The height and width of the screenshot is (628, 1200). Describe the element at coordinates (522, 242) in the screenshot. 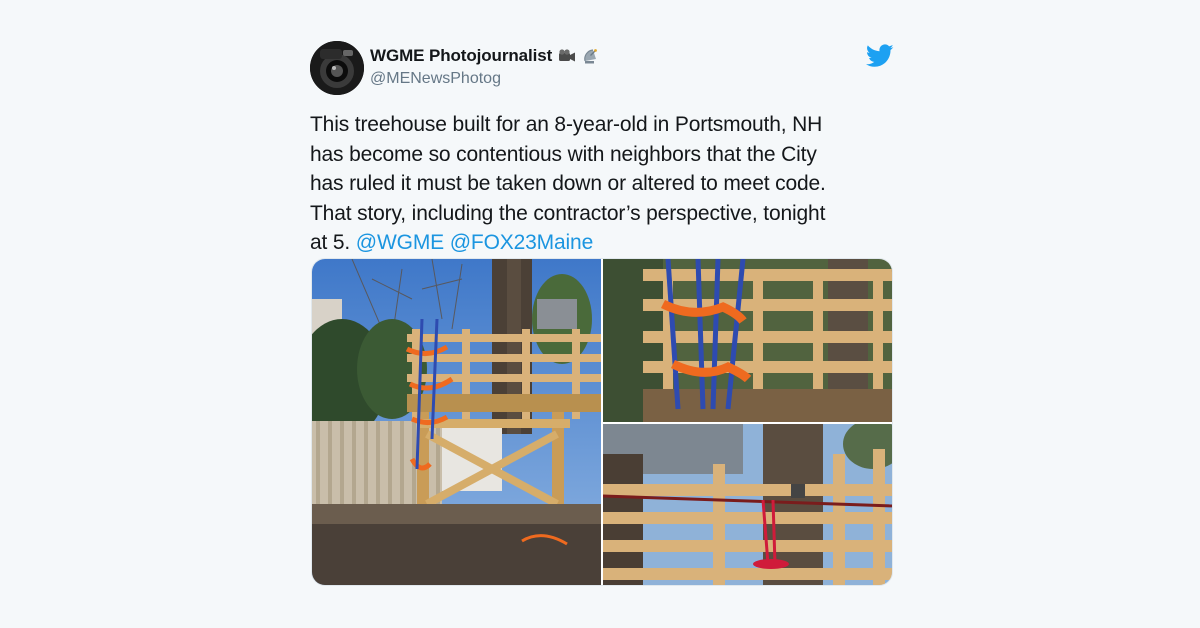

I see `mention-link-fox23maine: @FOX23Maine` at that location.